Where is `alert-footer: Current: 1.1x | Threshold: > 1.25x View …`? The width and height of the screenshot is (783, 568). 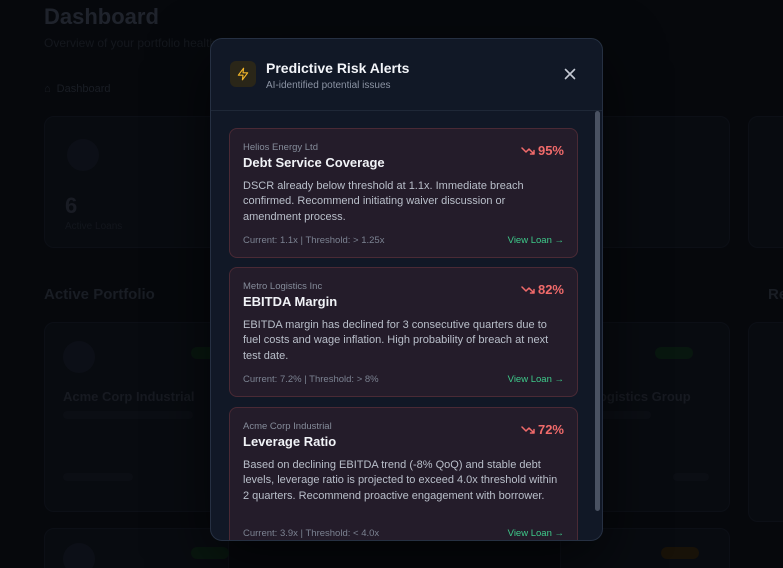
alert-footer: Current: 1.1x | Threshold: > 1.25x View … is located at coordinates (403, 240).